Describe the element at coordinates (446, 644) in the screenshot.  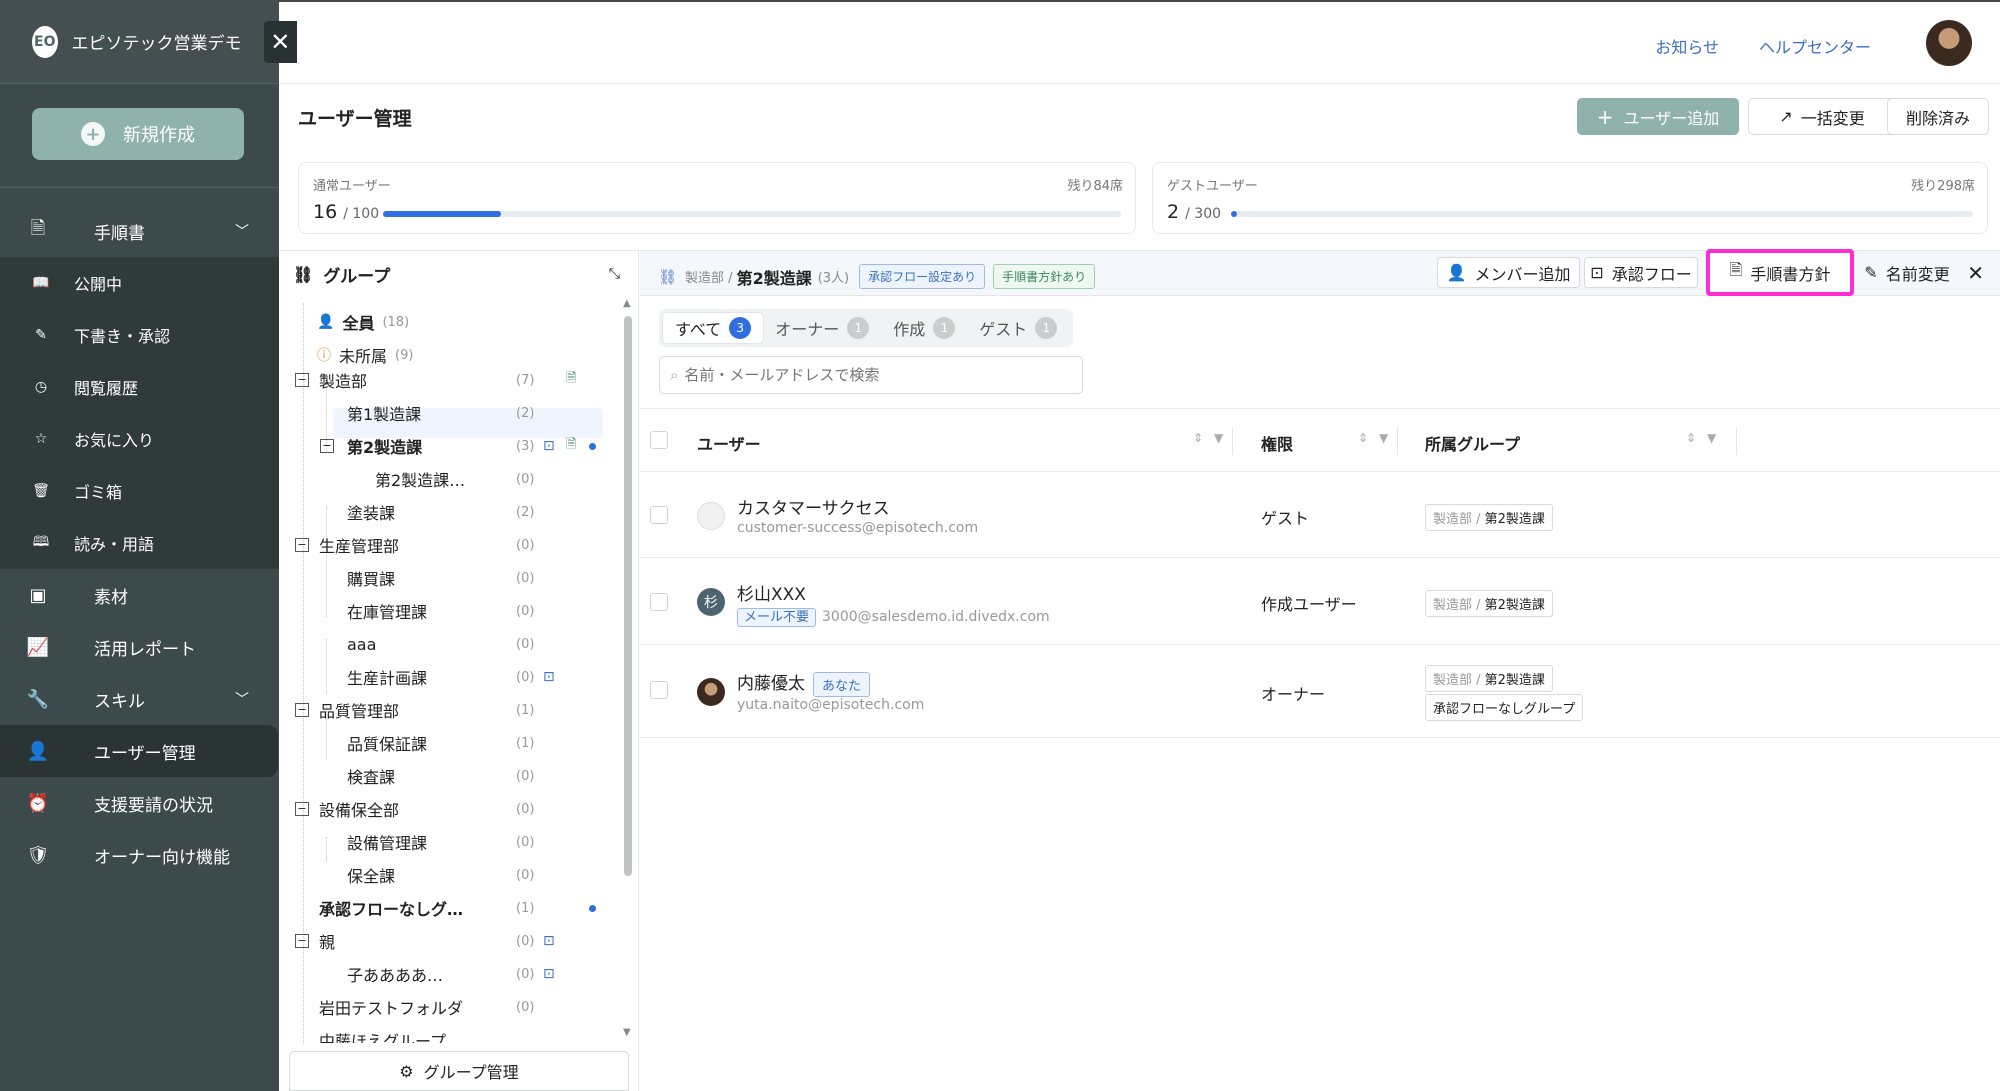
I see `tree-item: aaa (0)` at that location.